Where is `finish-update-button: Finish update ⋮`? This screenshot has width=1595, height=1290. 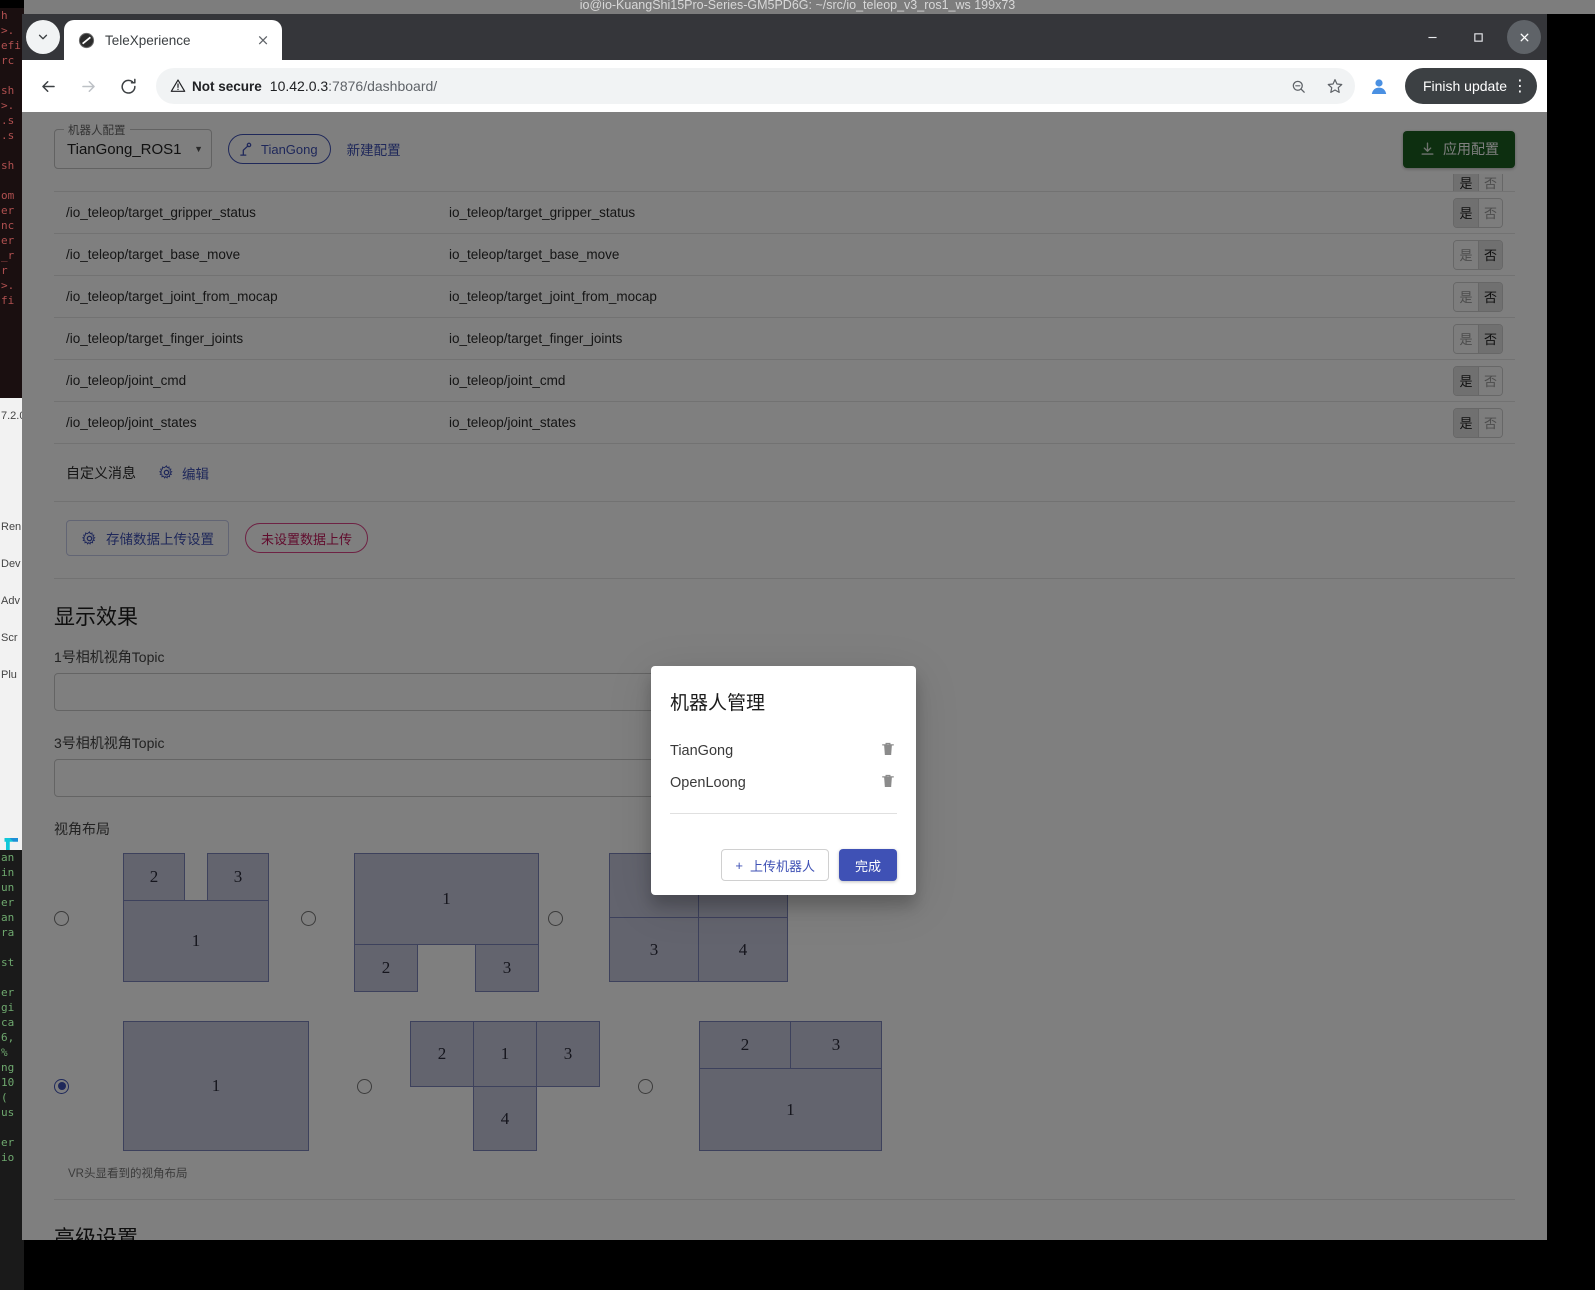 finish-update-button: Finish update ⋮ is located at coordinates (1470, 86).